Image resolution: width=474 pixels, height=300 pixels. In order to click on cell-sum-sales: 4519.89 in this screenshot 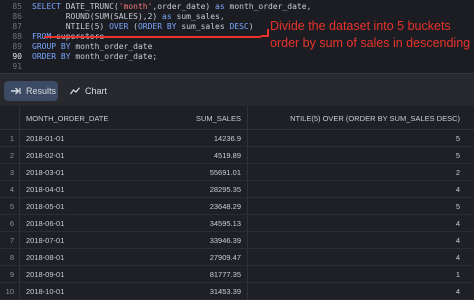, I will do `click(227, 155)`.